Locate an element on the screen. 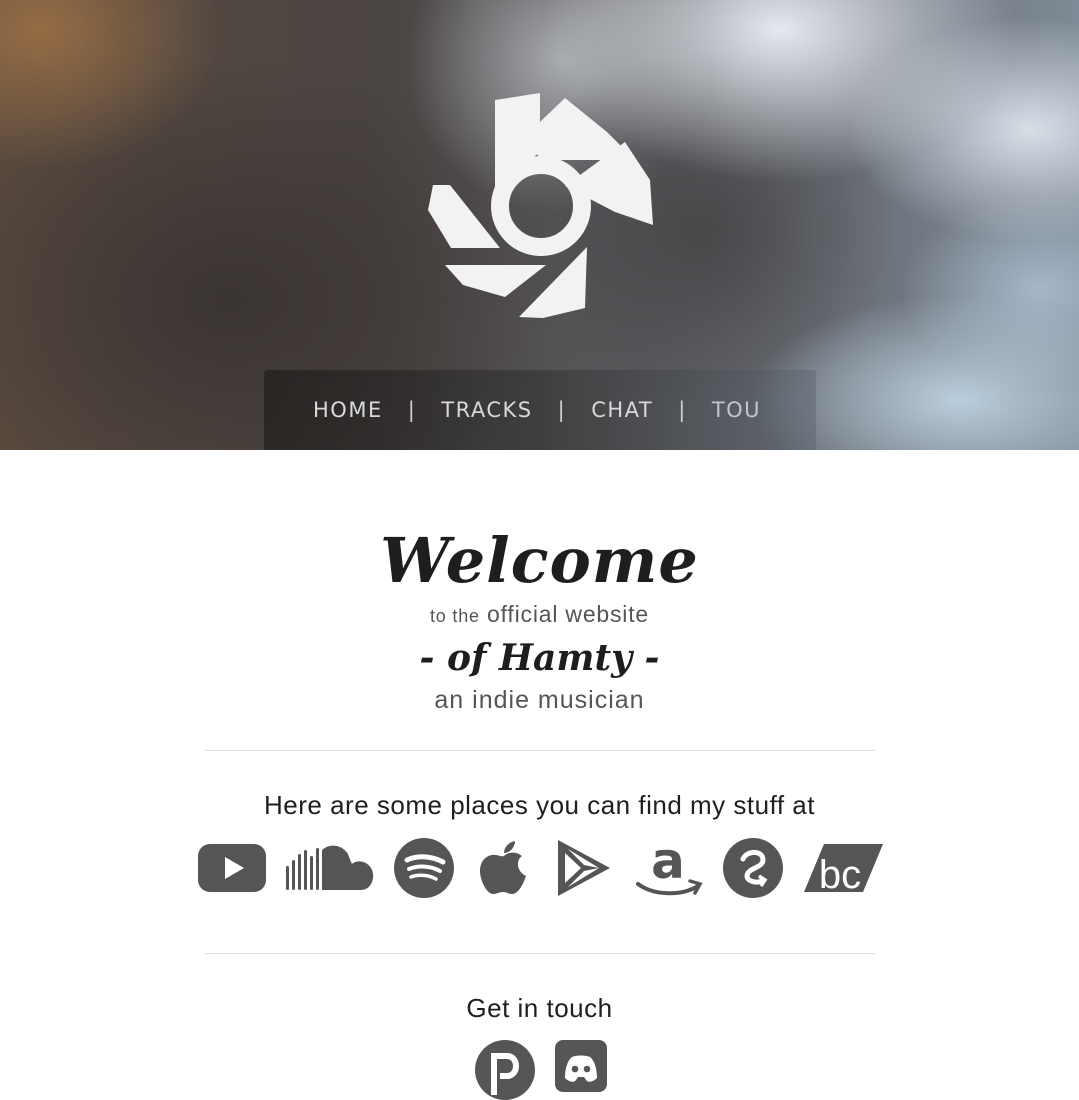  svg-text: bc is located at coordinates (840, 872).